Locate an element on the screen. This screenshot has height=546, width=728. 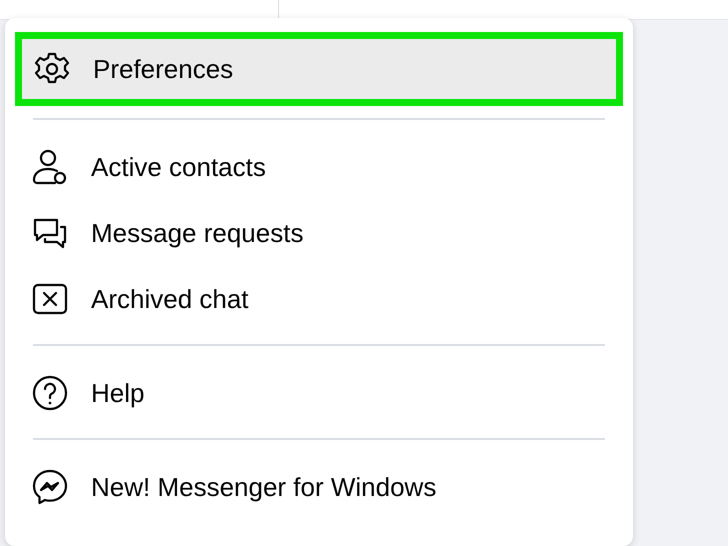
menu-item: Active contacts is located at coordinates (319, 167).